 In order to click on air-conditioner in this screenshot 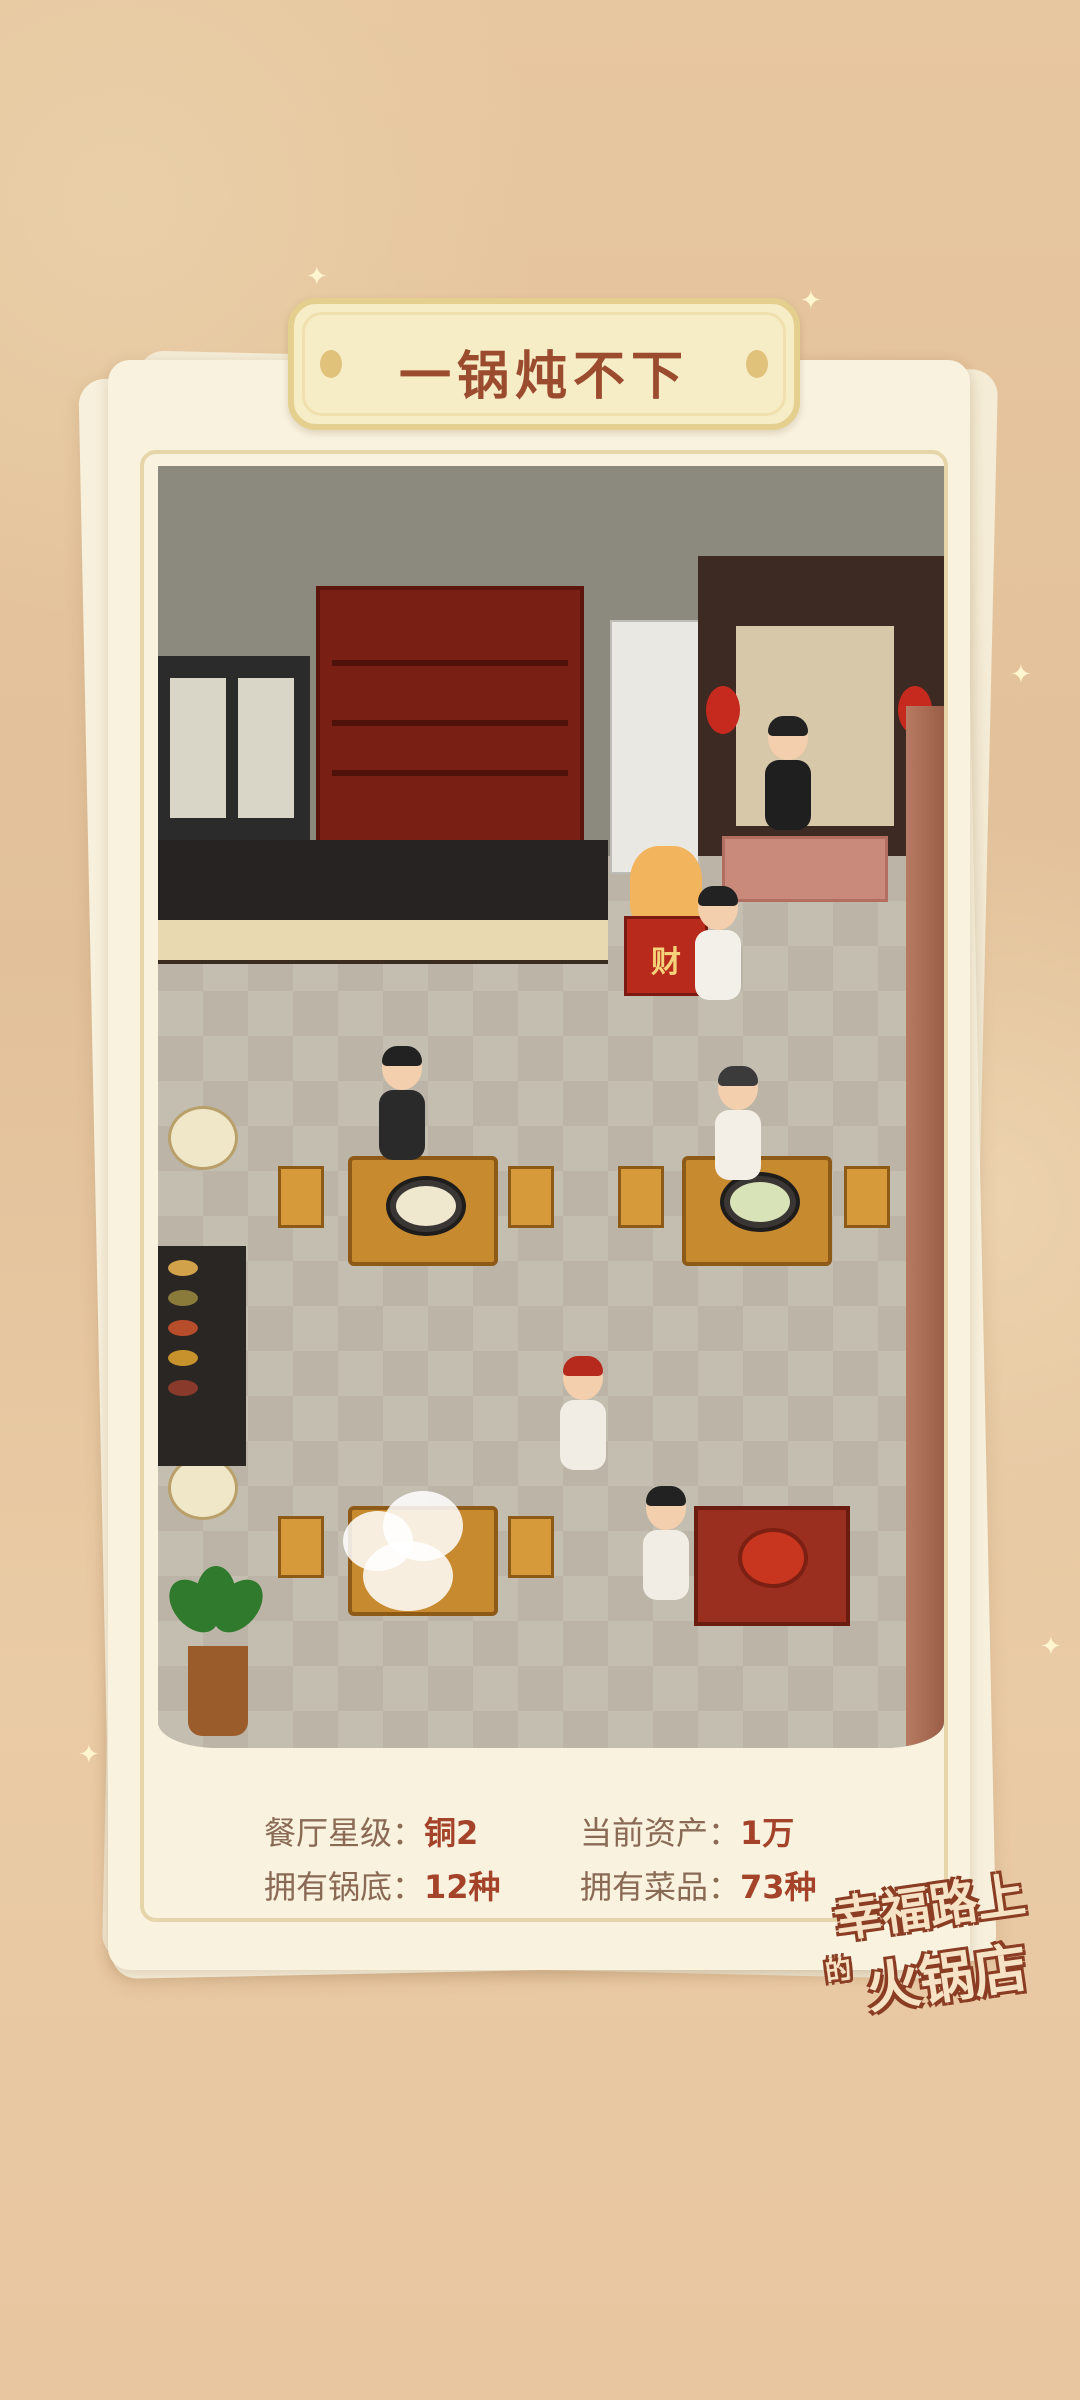, I will do `click(655, 747)`.